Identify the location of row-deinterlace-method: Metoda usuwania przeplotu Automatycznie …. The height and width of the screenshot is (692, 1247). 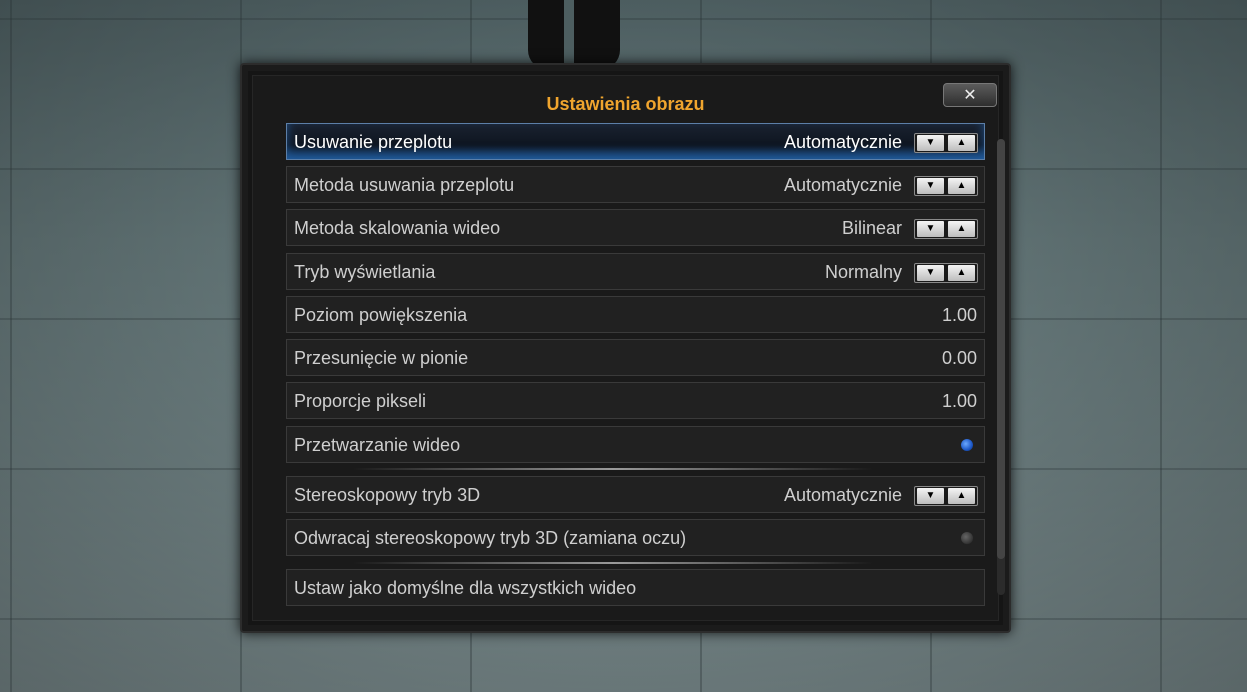
(635, 184).